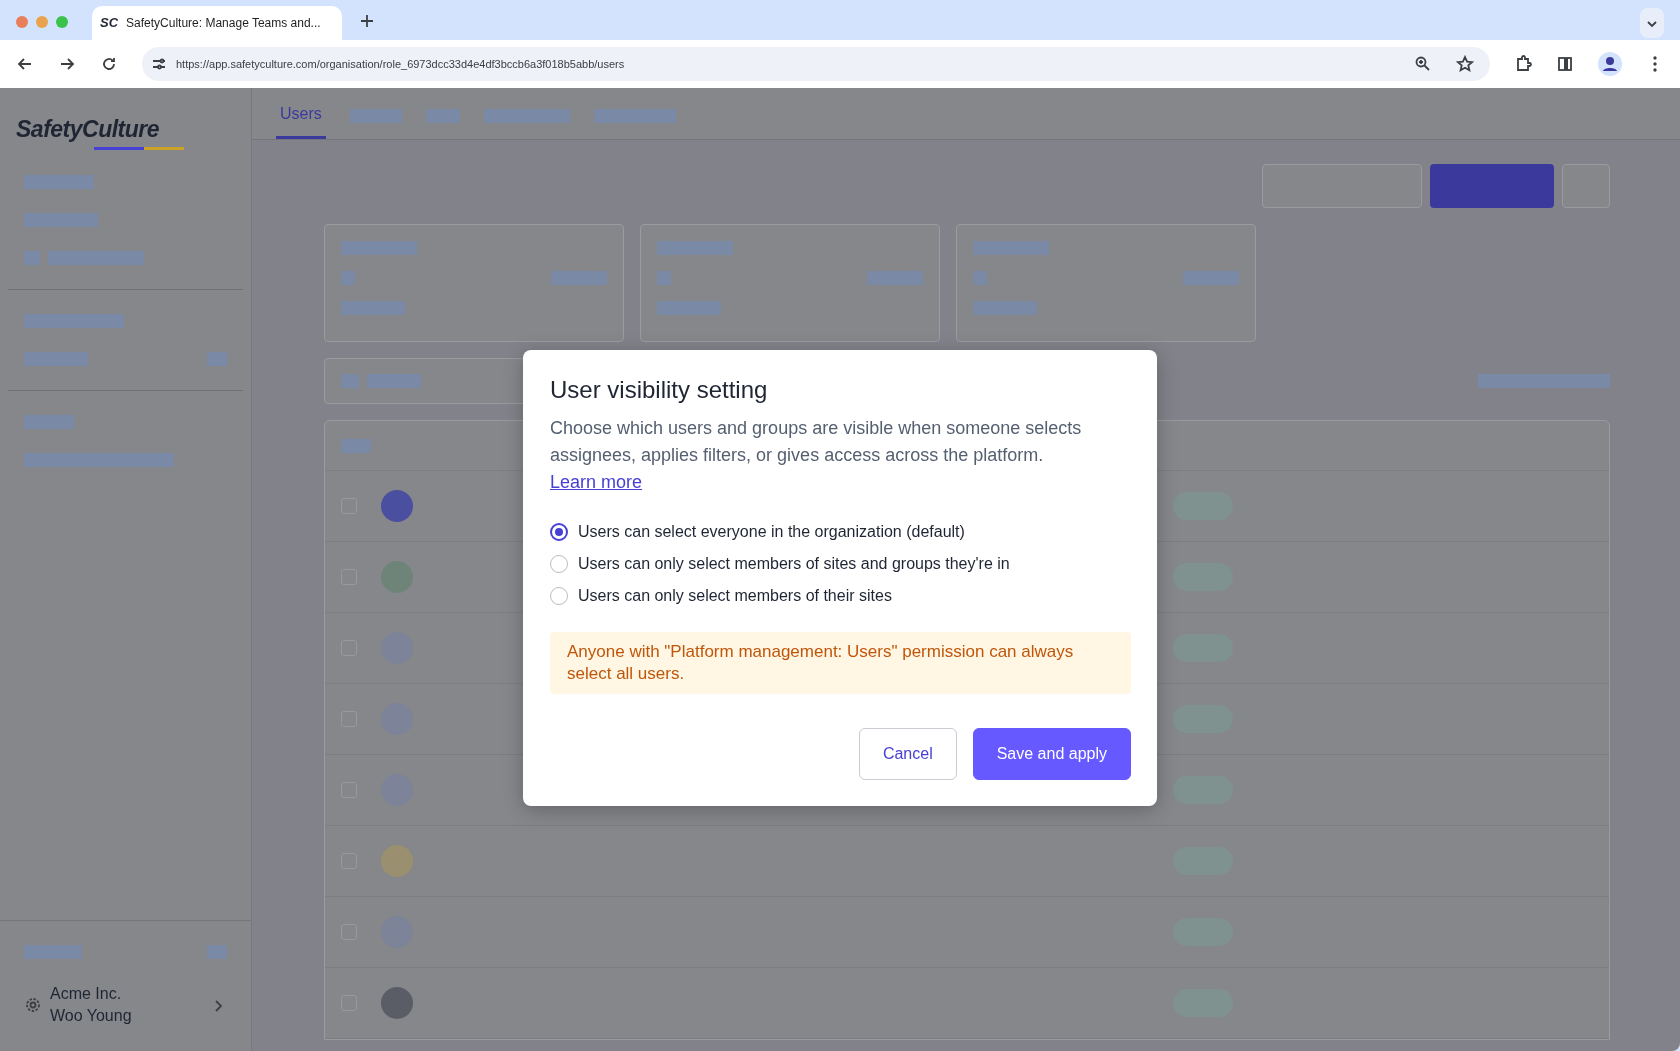 This screenshot has width=1680, height=1051. What do you see at coordinates (907, 753) in the screenshot?
I see `cancel-button: Cancel` at bounding box center [907, 753].